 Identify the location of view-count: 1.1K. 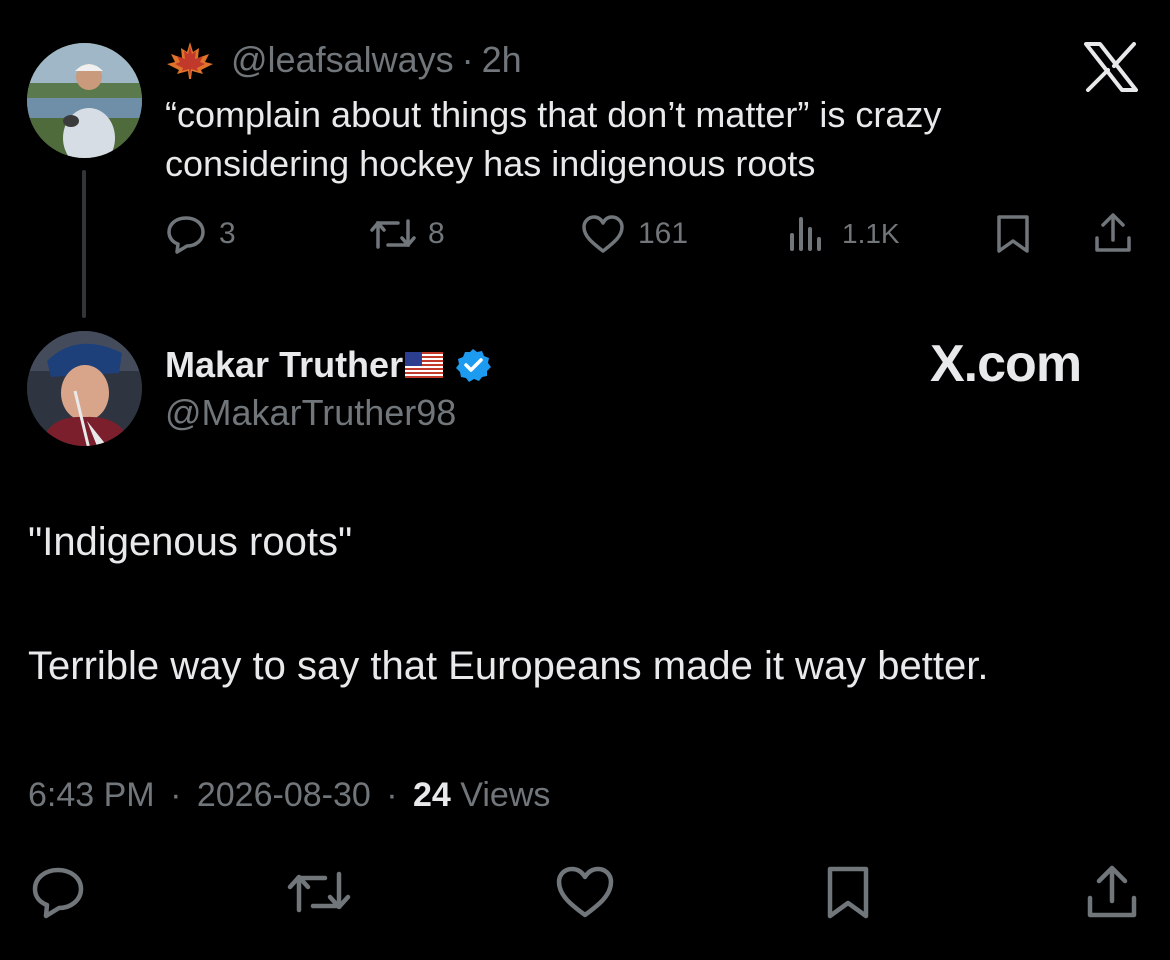
(871, 233).